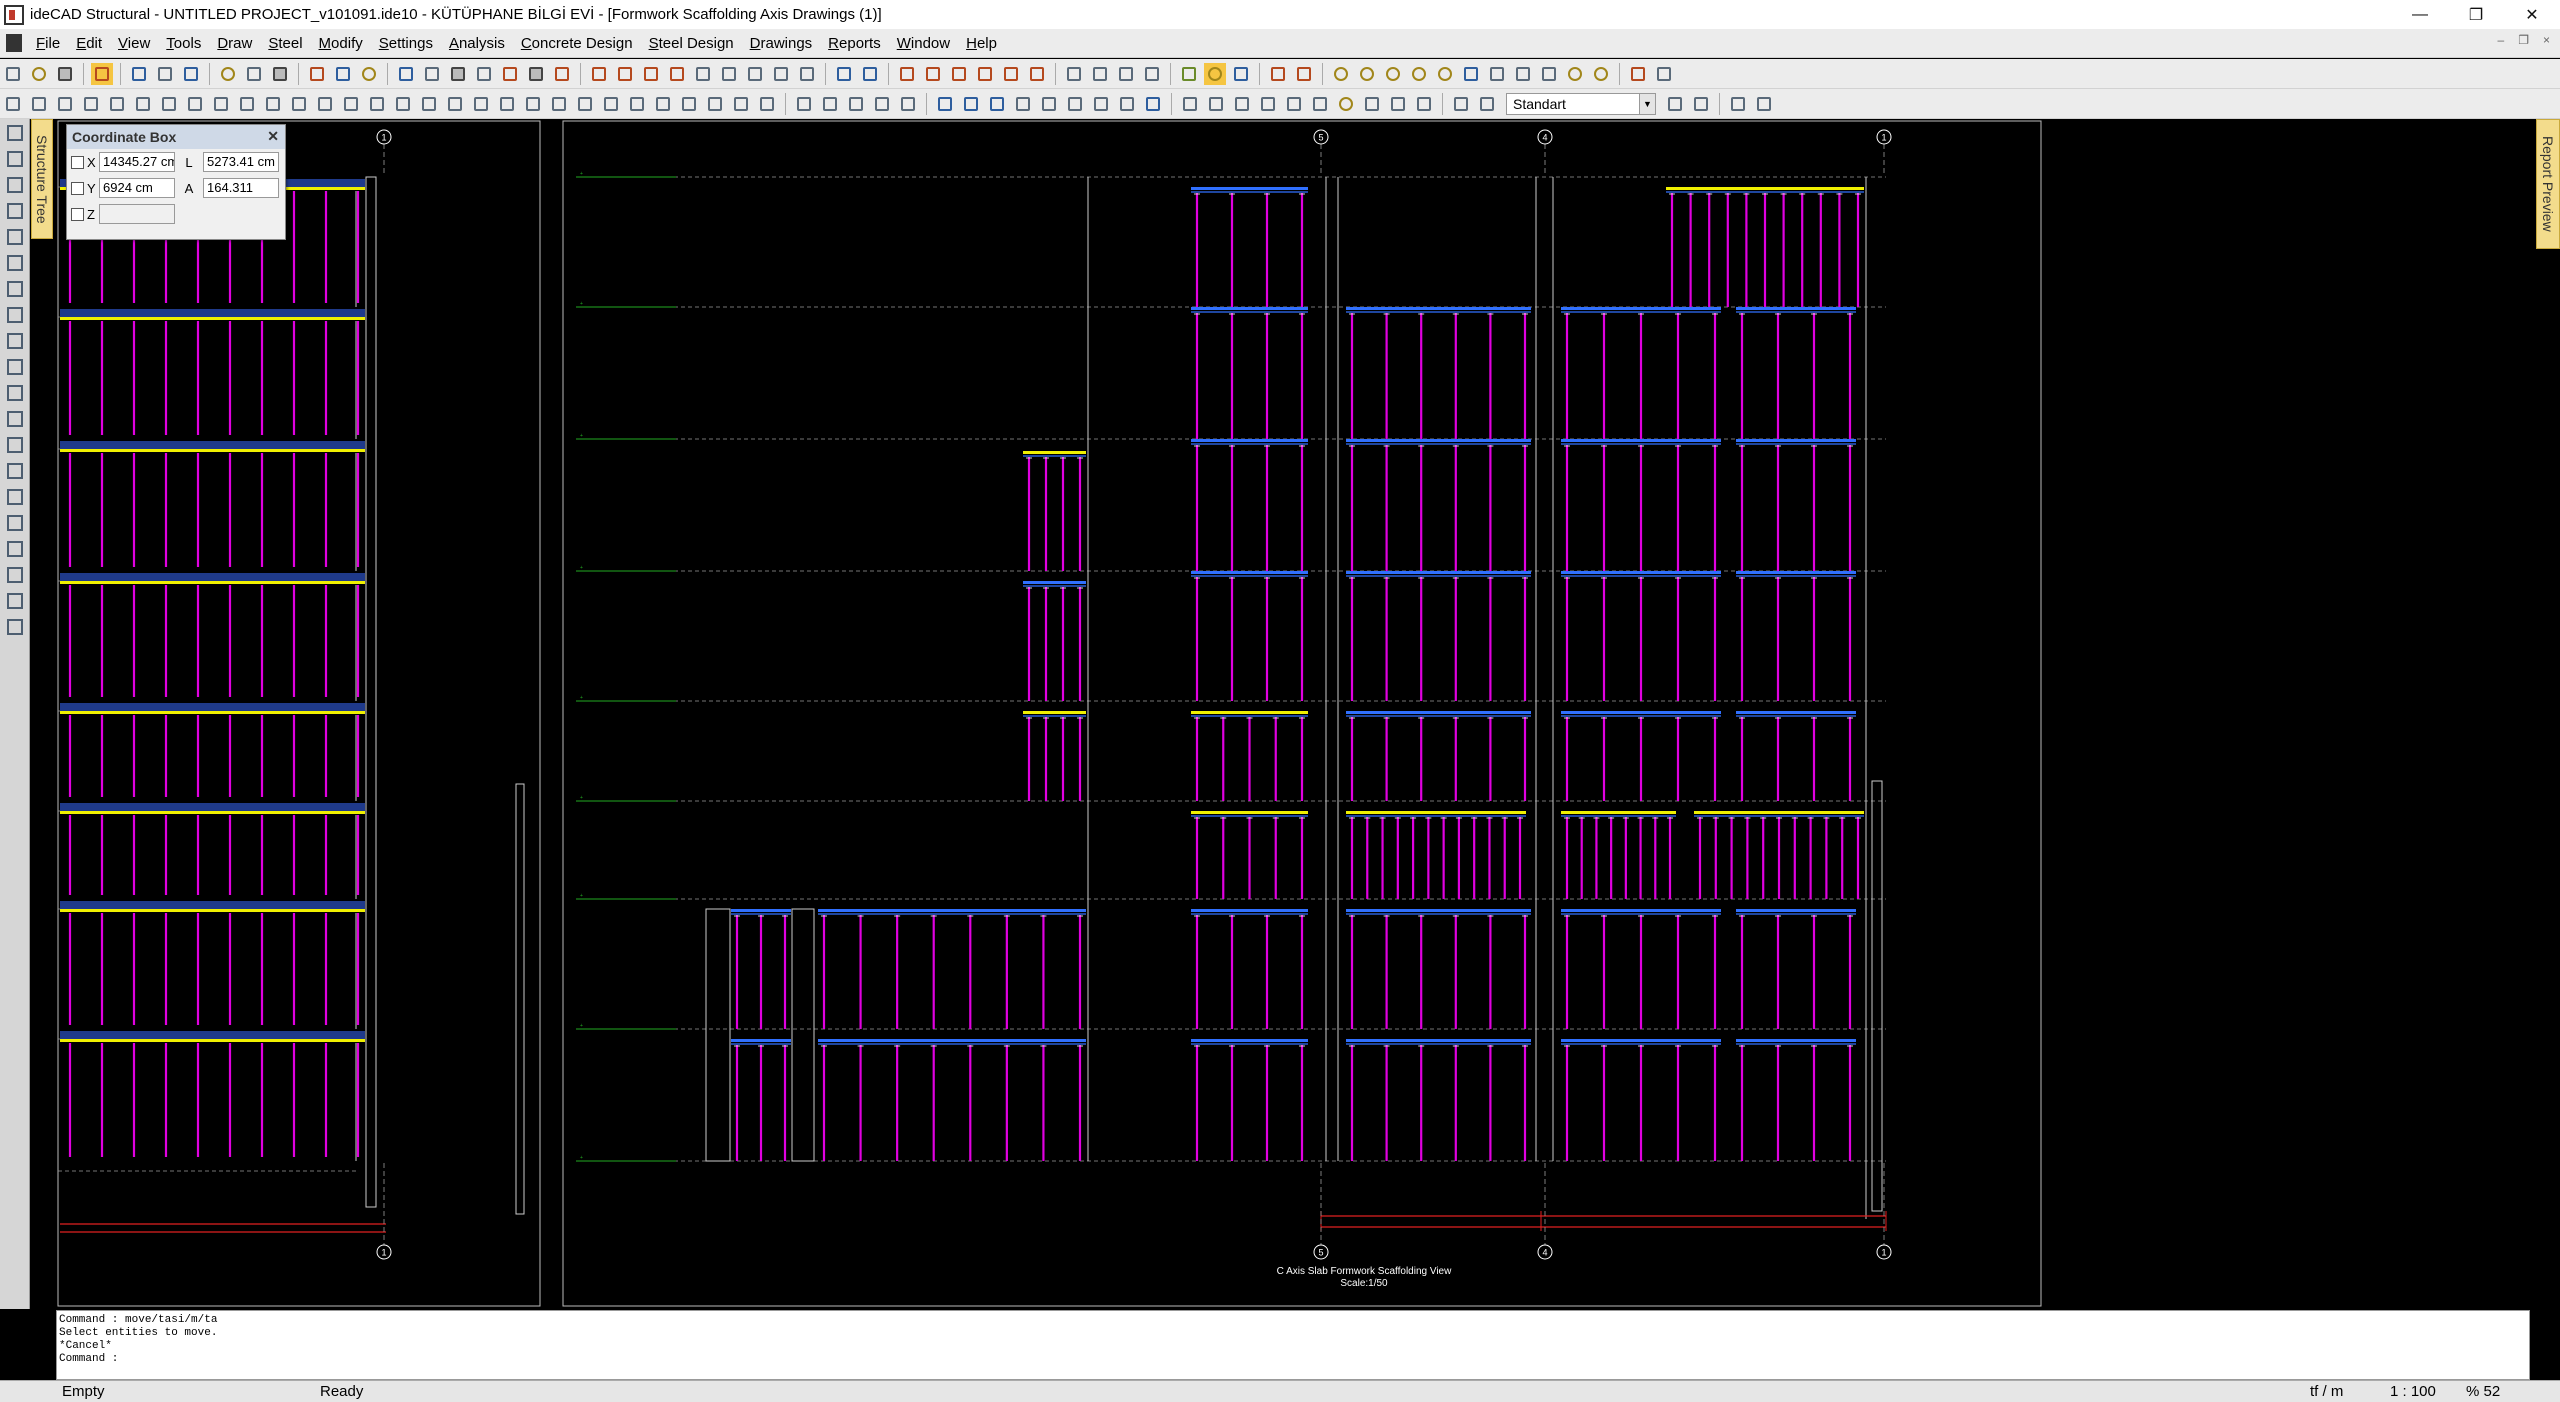 The height and width of the screenshot is (1402, 2560). I want to click on stair-tool-icon, so click(169, 104).